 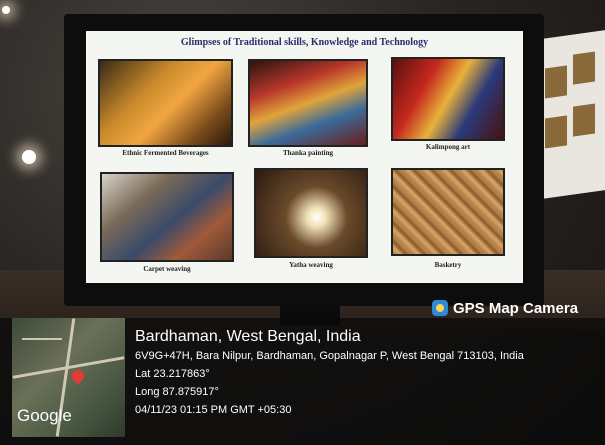 What do you see at coordinates (68, 377) in the screenshot?
I see `map-thumbnail: Google` at bounding box center [68, 377].